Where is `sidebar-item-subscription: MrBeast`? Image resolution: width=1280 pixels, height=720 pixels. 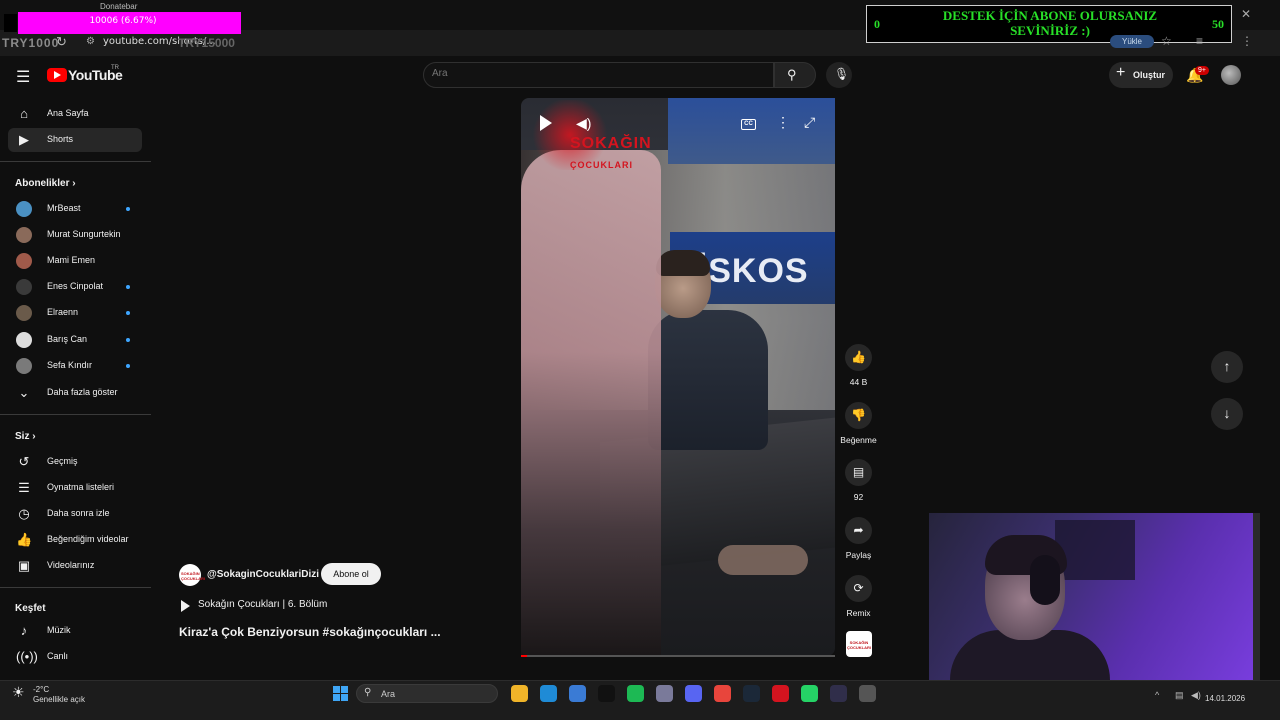 sidebar-item-subscription: MrBeast is located at coordinates (75, 209).